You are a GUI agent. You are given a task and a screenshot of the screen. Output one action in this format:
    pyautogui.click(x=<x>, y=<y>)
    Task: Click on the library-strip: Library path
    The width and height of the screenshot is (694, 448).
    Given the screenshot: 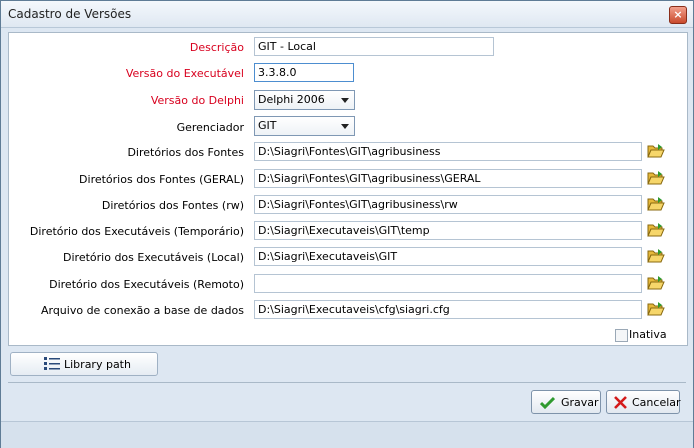 What is the action you would take?
    pyautogui.click(x=347, y=362)
    